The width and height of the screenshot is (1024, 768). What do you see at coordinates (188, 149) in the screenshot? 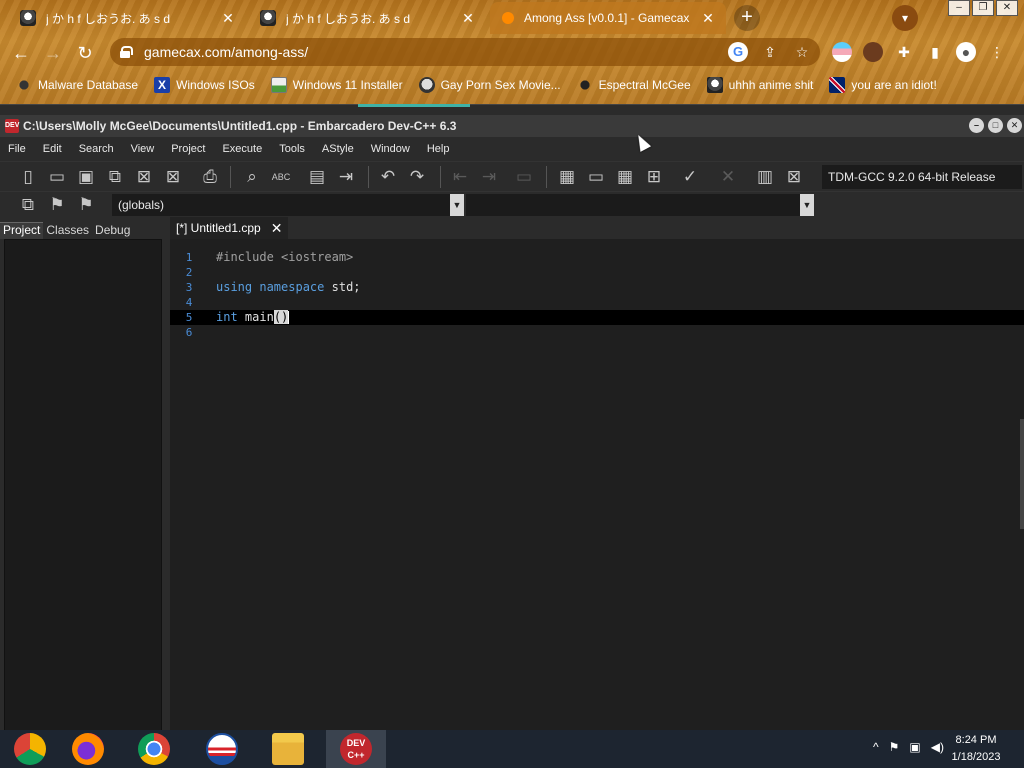
I see `menu-project: Project` at bounding box center [188, 149].